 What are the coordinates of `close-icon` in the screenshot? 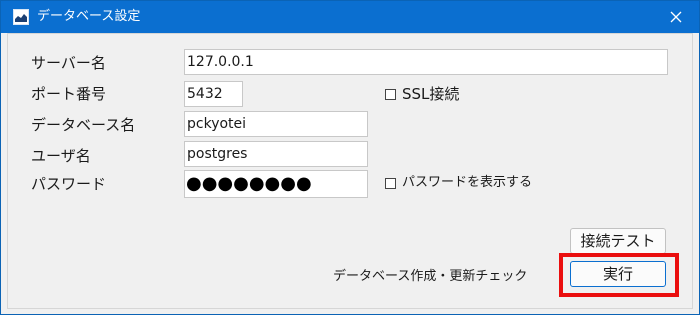 It's located at (676, 17).